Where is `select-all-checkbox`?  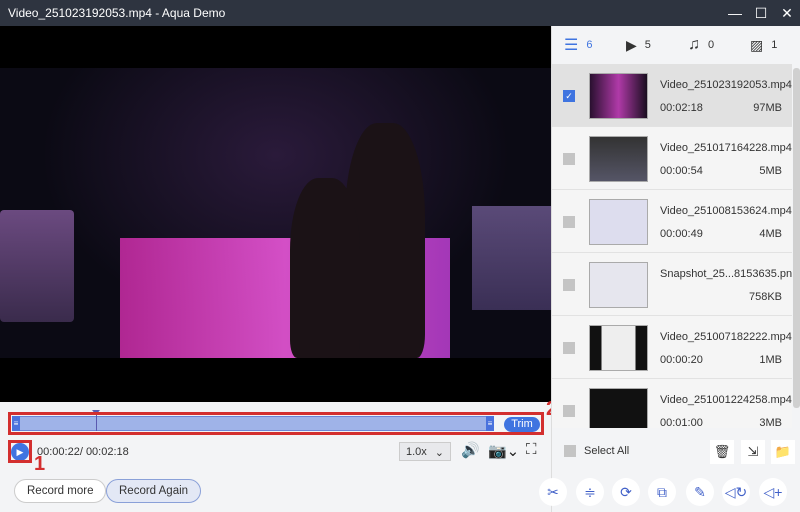 select-all-checkbox is located at coordinates (570, 451).